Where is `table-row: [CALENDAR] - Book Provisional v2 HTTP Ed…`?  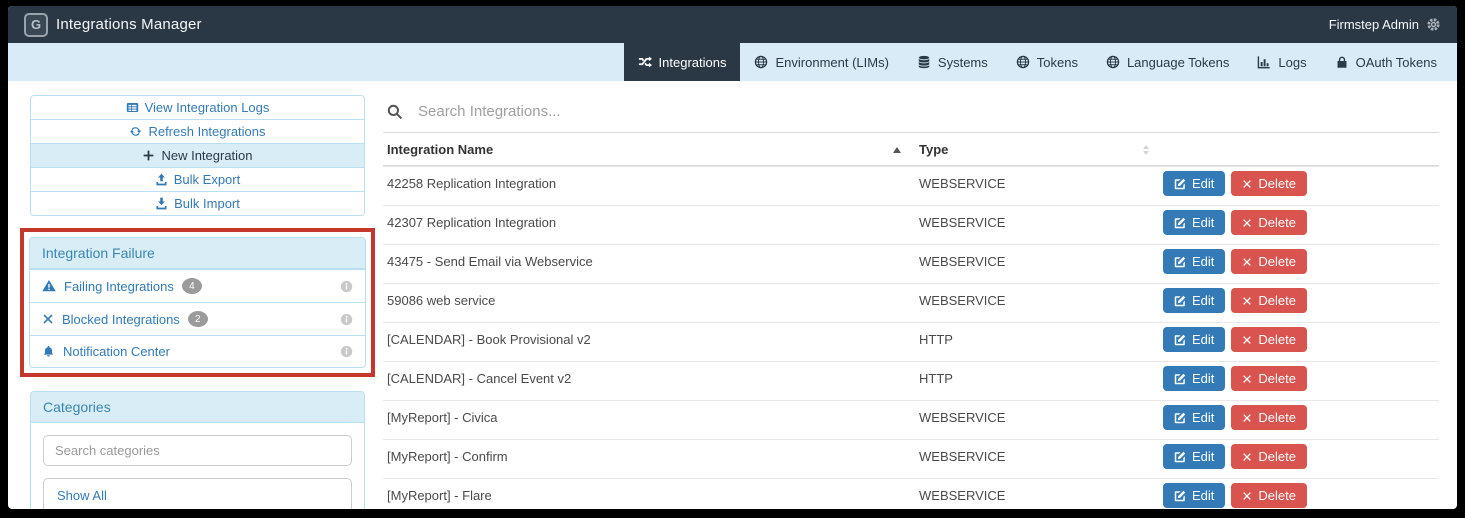 table-row: [CALENDAR] - Book Provisional v2 HTTP Ed… is located at coordinates (911, 341).